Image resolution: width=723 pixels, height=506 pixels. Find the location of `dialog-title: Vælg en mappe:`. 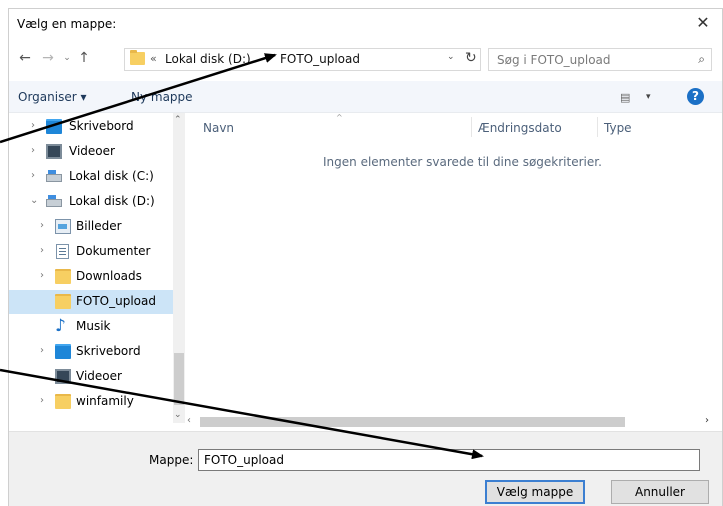

dialog-title: Vælg en mappe: is located at coordinates (67, 24).